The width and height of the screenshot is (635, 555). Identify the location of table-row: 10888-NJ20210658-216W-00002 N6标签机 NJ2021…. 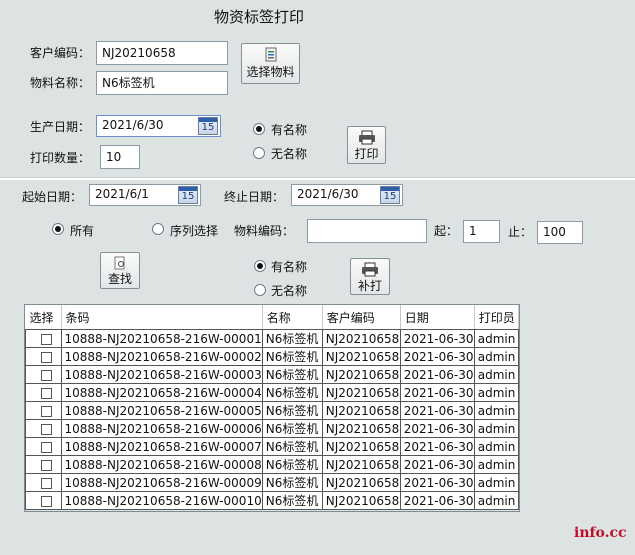
(272, 356).